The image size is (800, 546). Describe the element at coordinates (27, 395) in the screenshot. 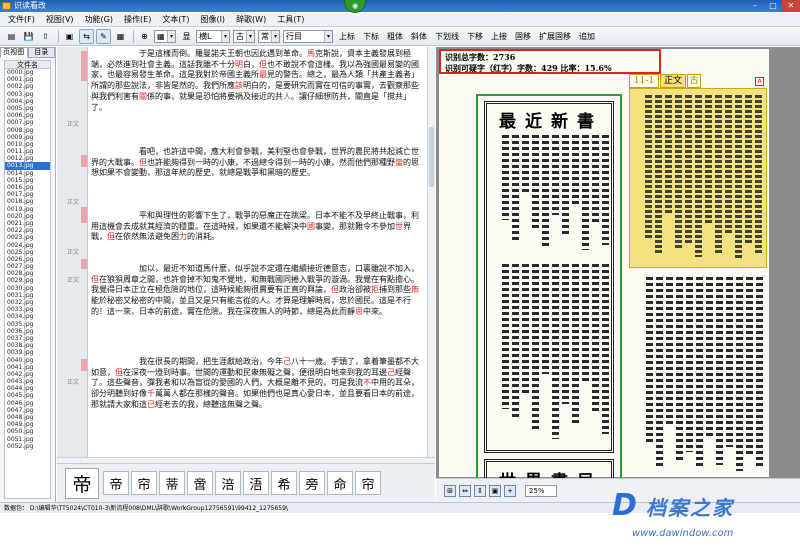

I see `file-list-item: 0045.jpg` at that location.